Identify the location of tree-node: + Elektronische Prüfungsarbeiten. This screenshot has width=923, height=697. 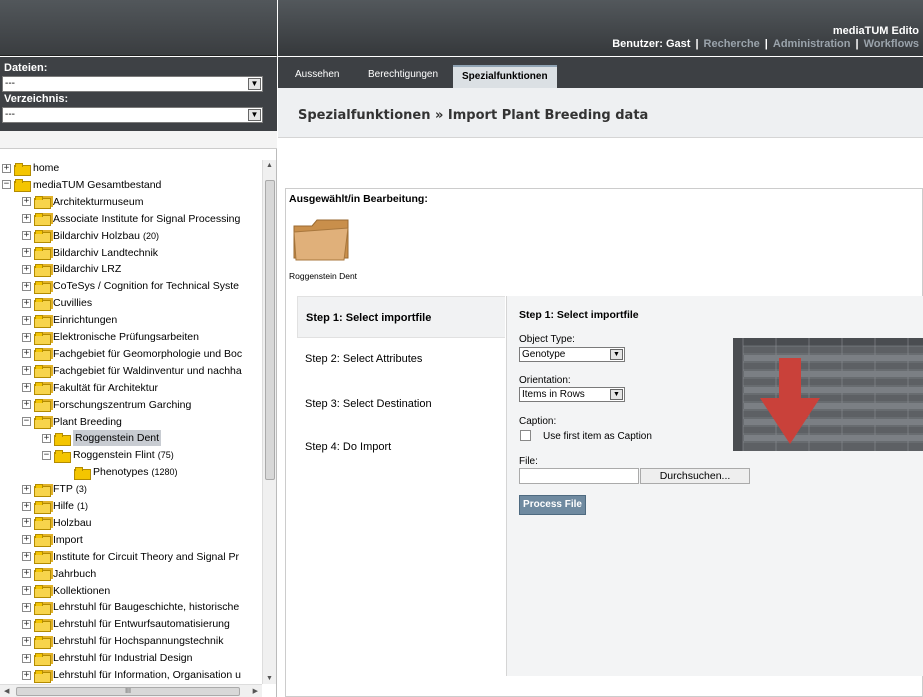
(110, 337).